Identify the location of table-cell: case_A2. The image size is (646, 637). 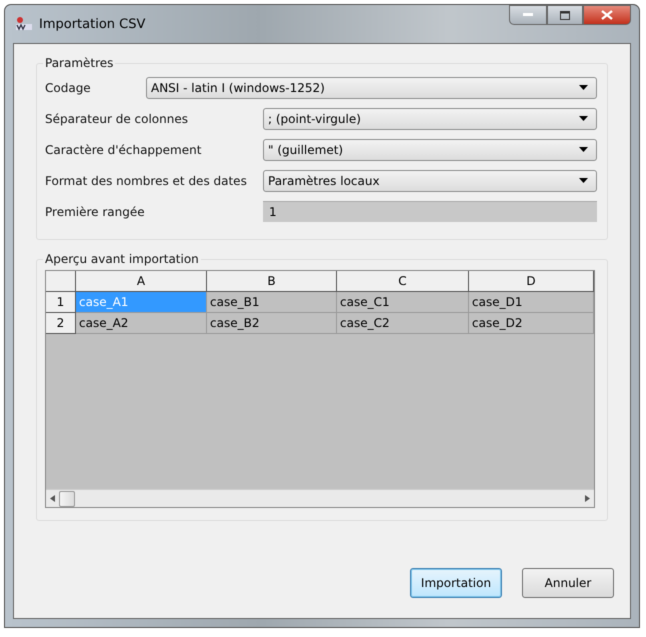
(141, 323).